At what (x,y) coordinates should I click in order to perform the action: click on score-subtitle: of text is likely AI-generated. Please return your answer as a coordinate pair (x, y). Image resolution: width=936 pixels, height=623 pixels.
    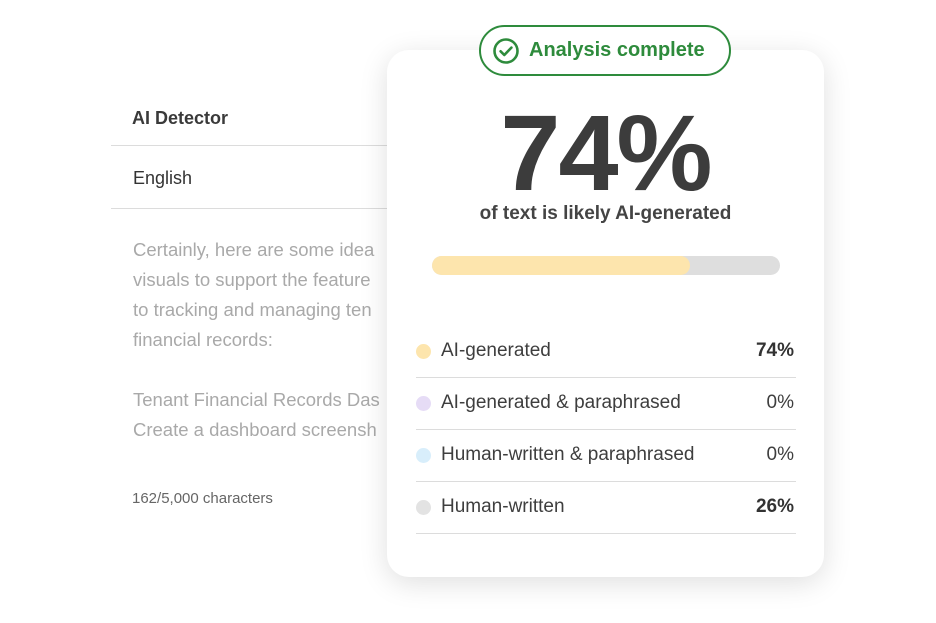
    Looking at the image, I should click on (605, 213).